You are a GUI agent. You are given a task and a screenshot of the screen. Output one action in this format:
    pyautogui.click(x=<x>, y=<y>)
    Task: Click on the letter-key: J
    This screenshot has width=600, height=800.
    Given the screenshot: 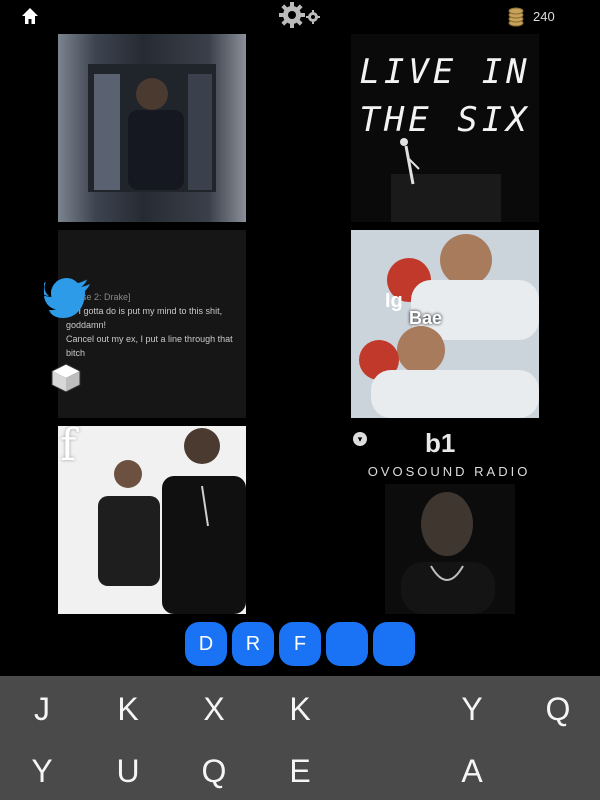 What is the action you would take?
    pyautogui.click(x=42, y=709)
    